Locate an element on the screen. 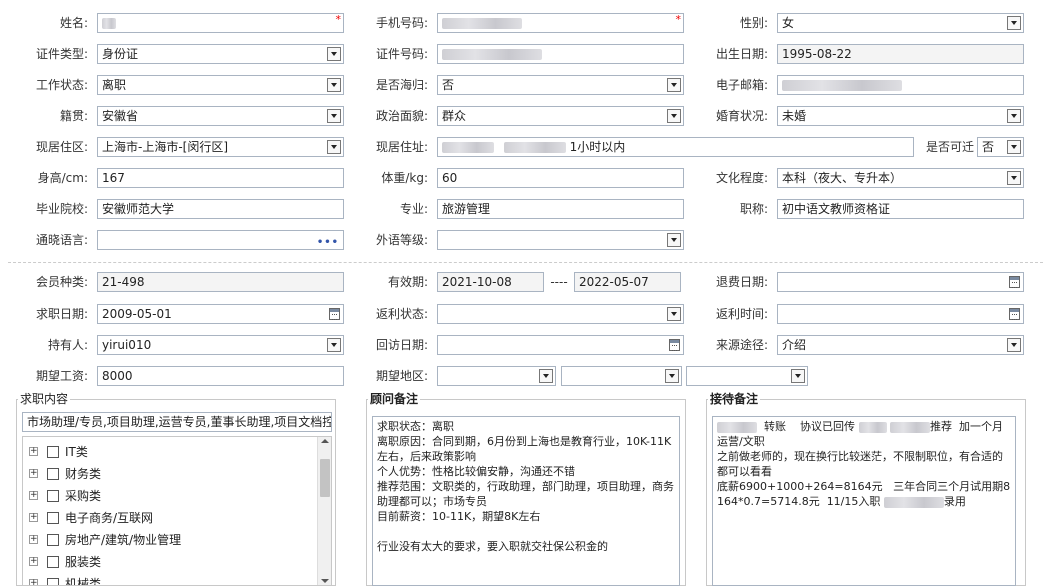  name-field: * is located at coordinates (220, 23).